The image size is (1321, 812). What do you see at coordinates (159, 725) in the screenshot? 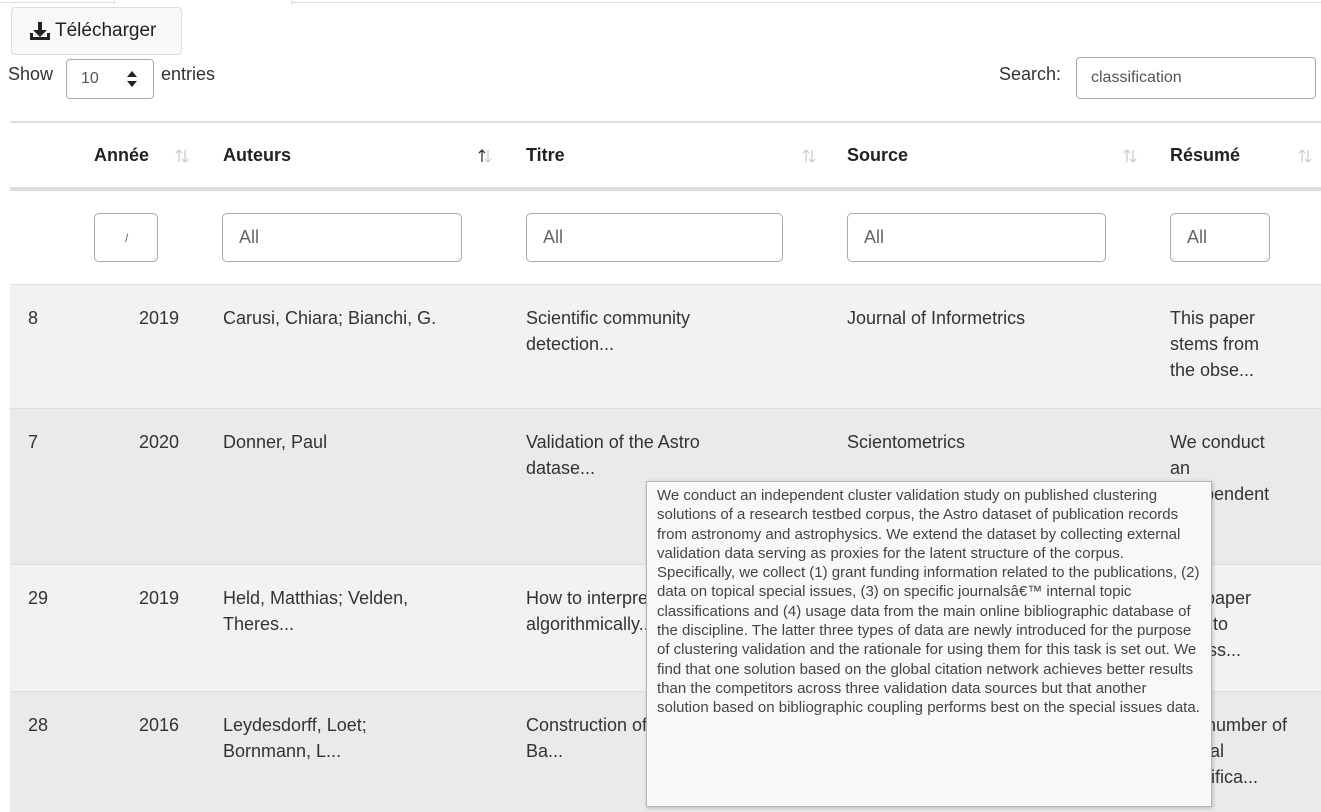
I see `cell-annee: 2016` at bounding box center [159, 725].